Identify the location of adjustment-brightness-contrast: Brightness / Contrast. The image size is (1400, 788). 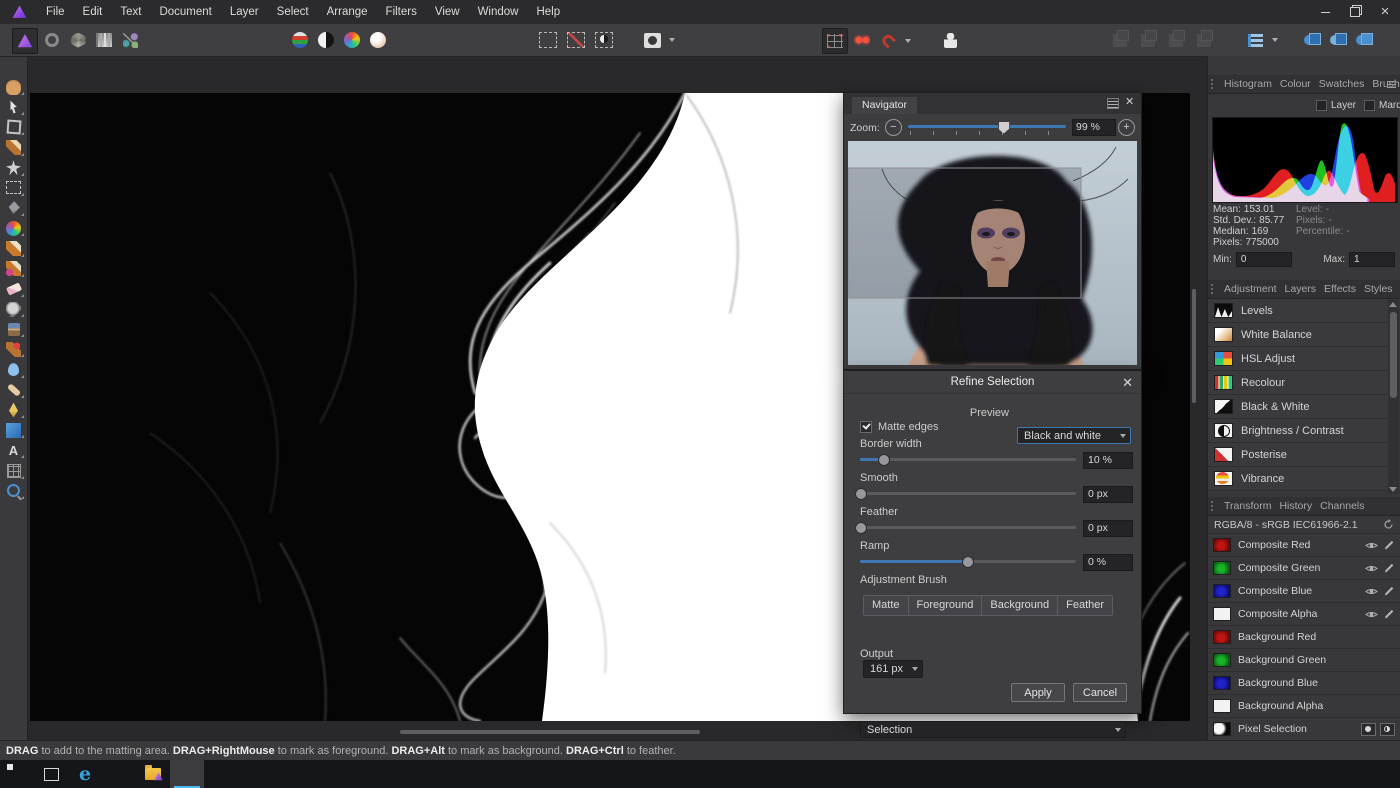
(1298, 431).